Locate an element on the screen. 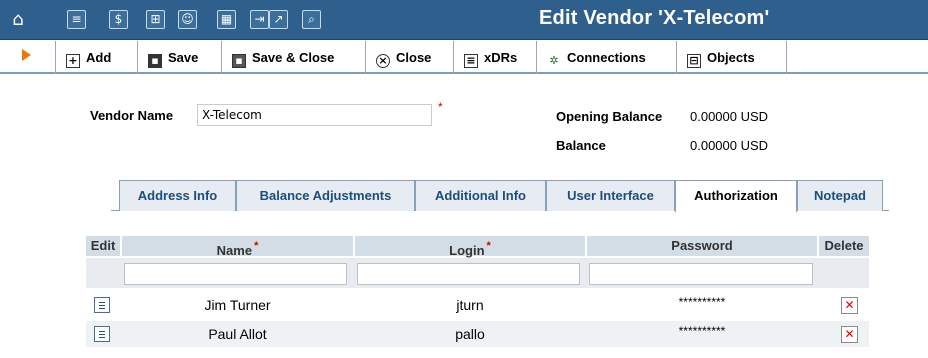 The width and height of the screenshot is (928, 358). column-header-edit: Edit is located at coordinates (103, 246).